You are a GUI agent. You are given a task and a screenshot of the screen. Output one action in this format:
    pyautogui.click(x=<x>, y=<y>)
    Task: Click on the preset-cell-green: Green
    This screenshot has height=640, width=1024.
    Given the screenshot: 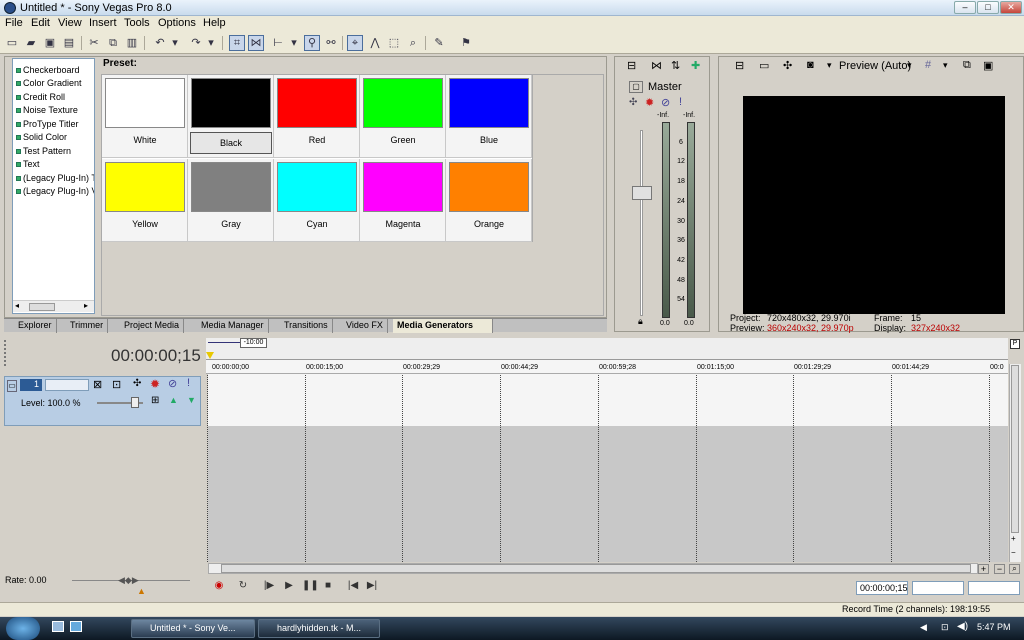 What is the action you would take?
    pyautogui.click(x=403, y=116)
    